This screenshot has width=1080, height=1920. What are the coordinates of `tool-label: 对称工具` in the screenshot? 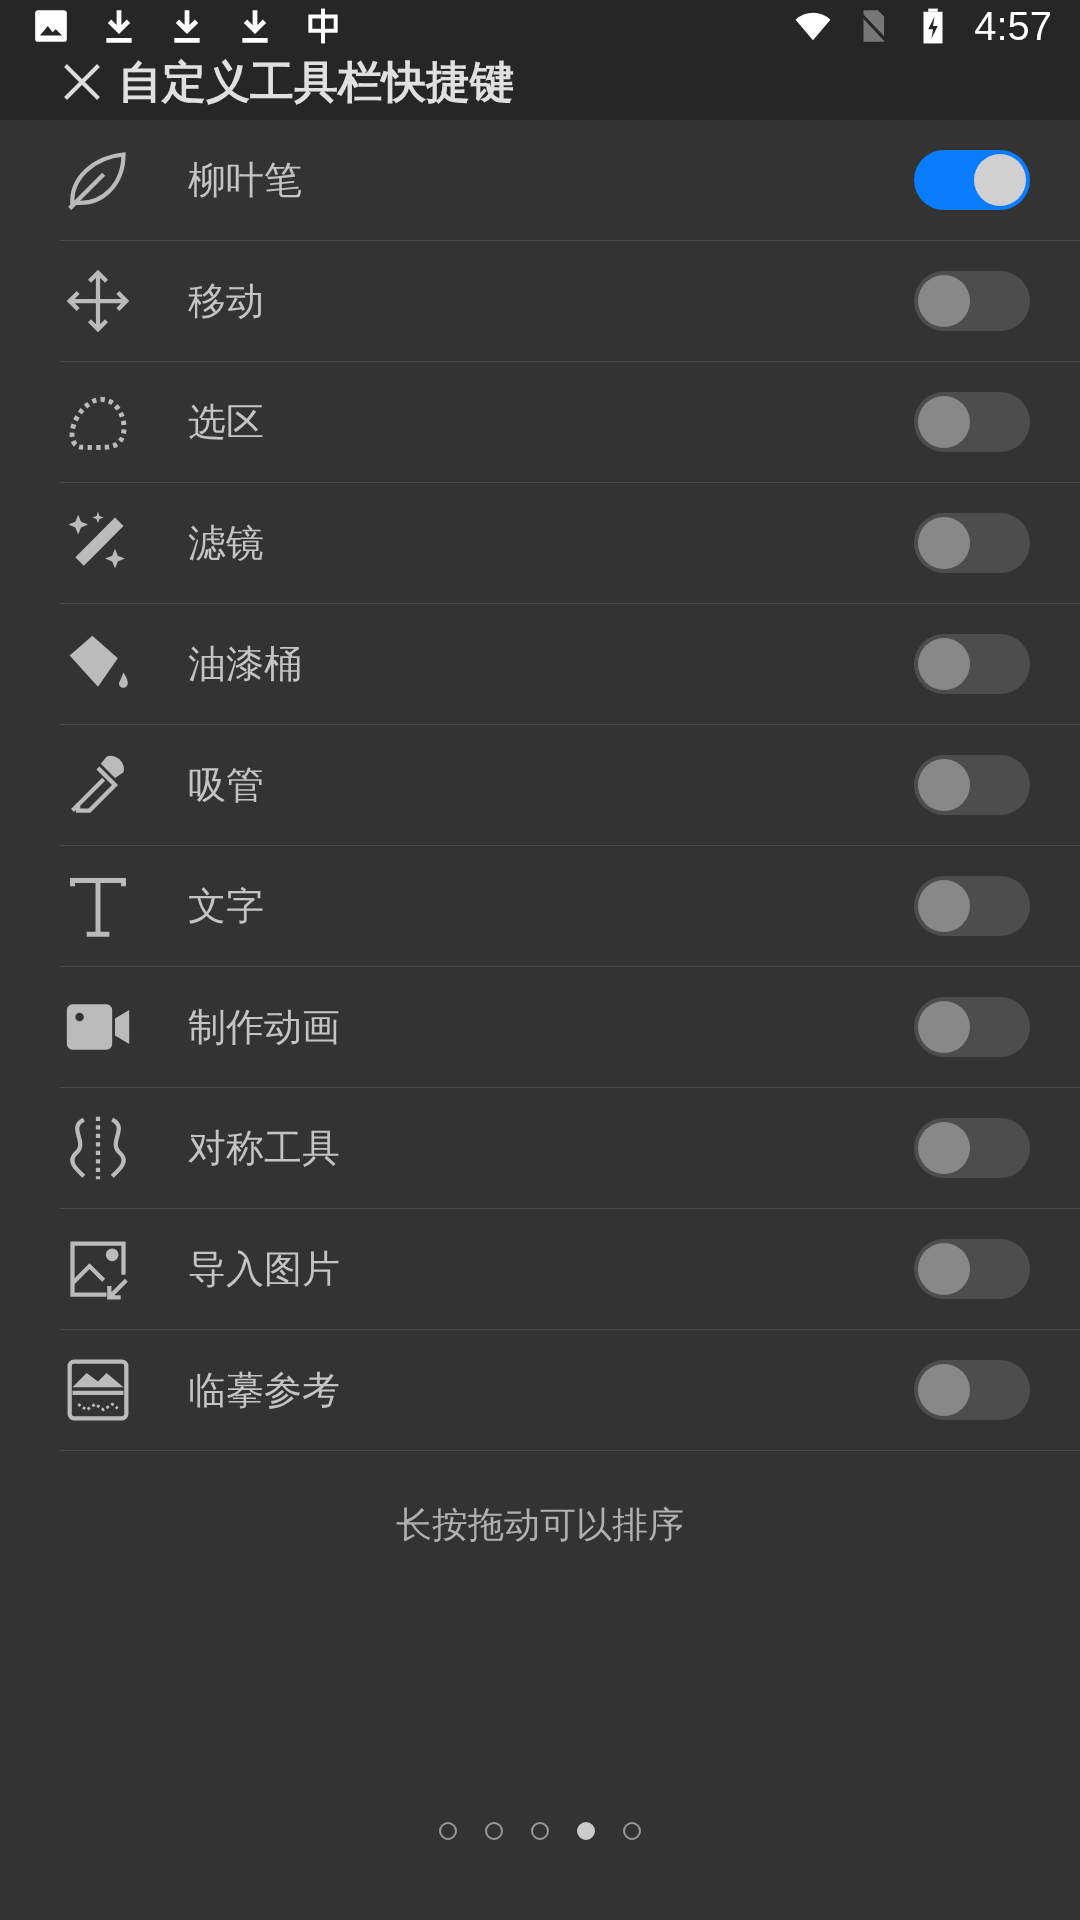 It's located at (264, 1148).